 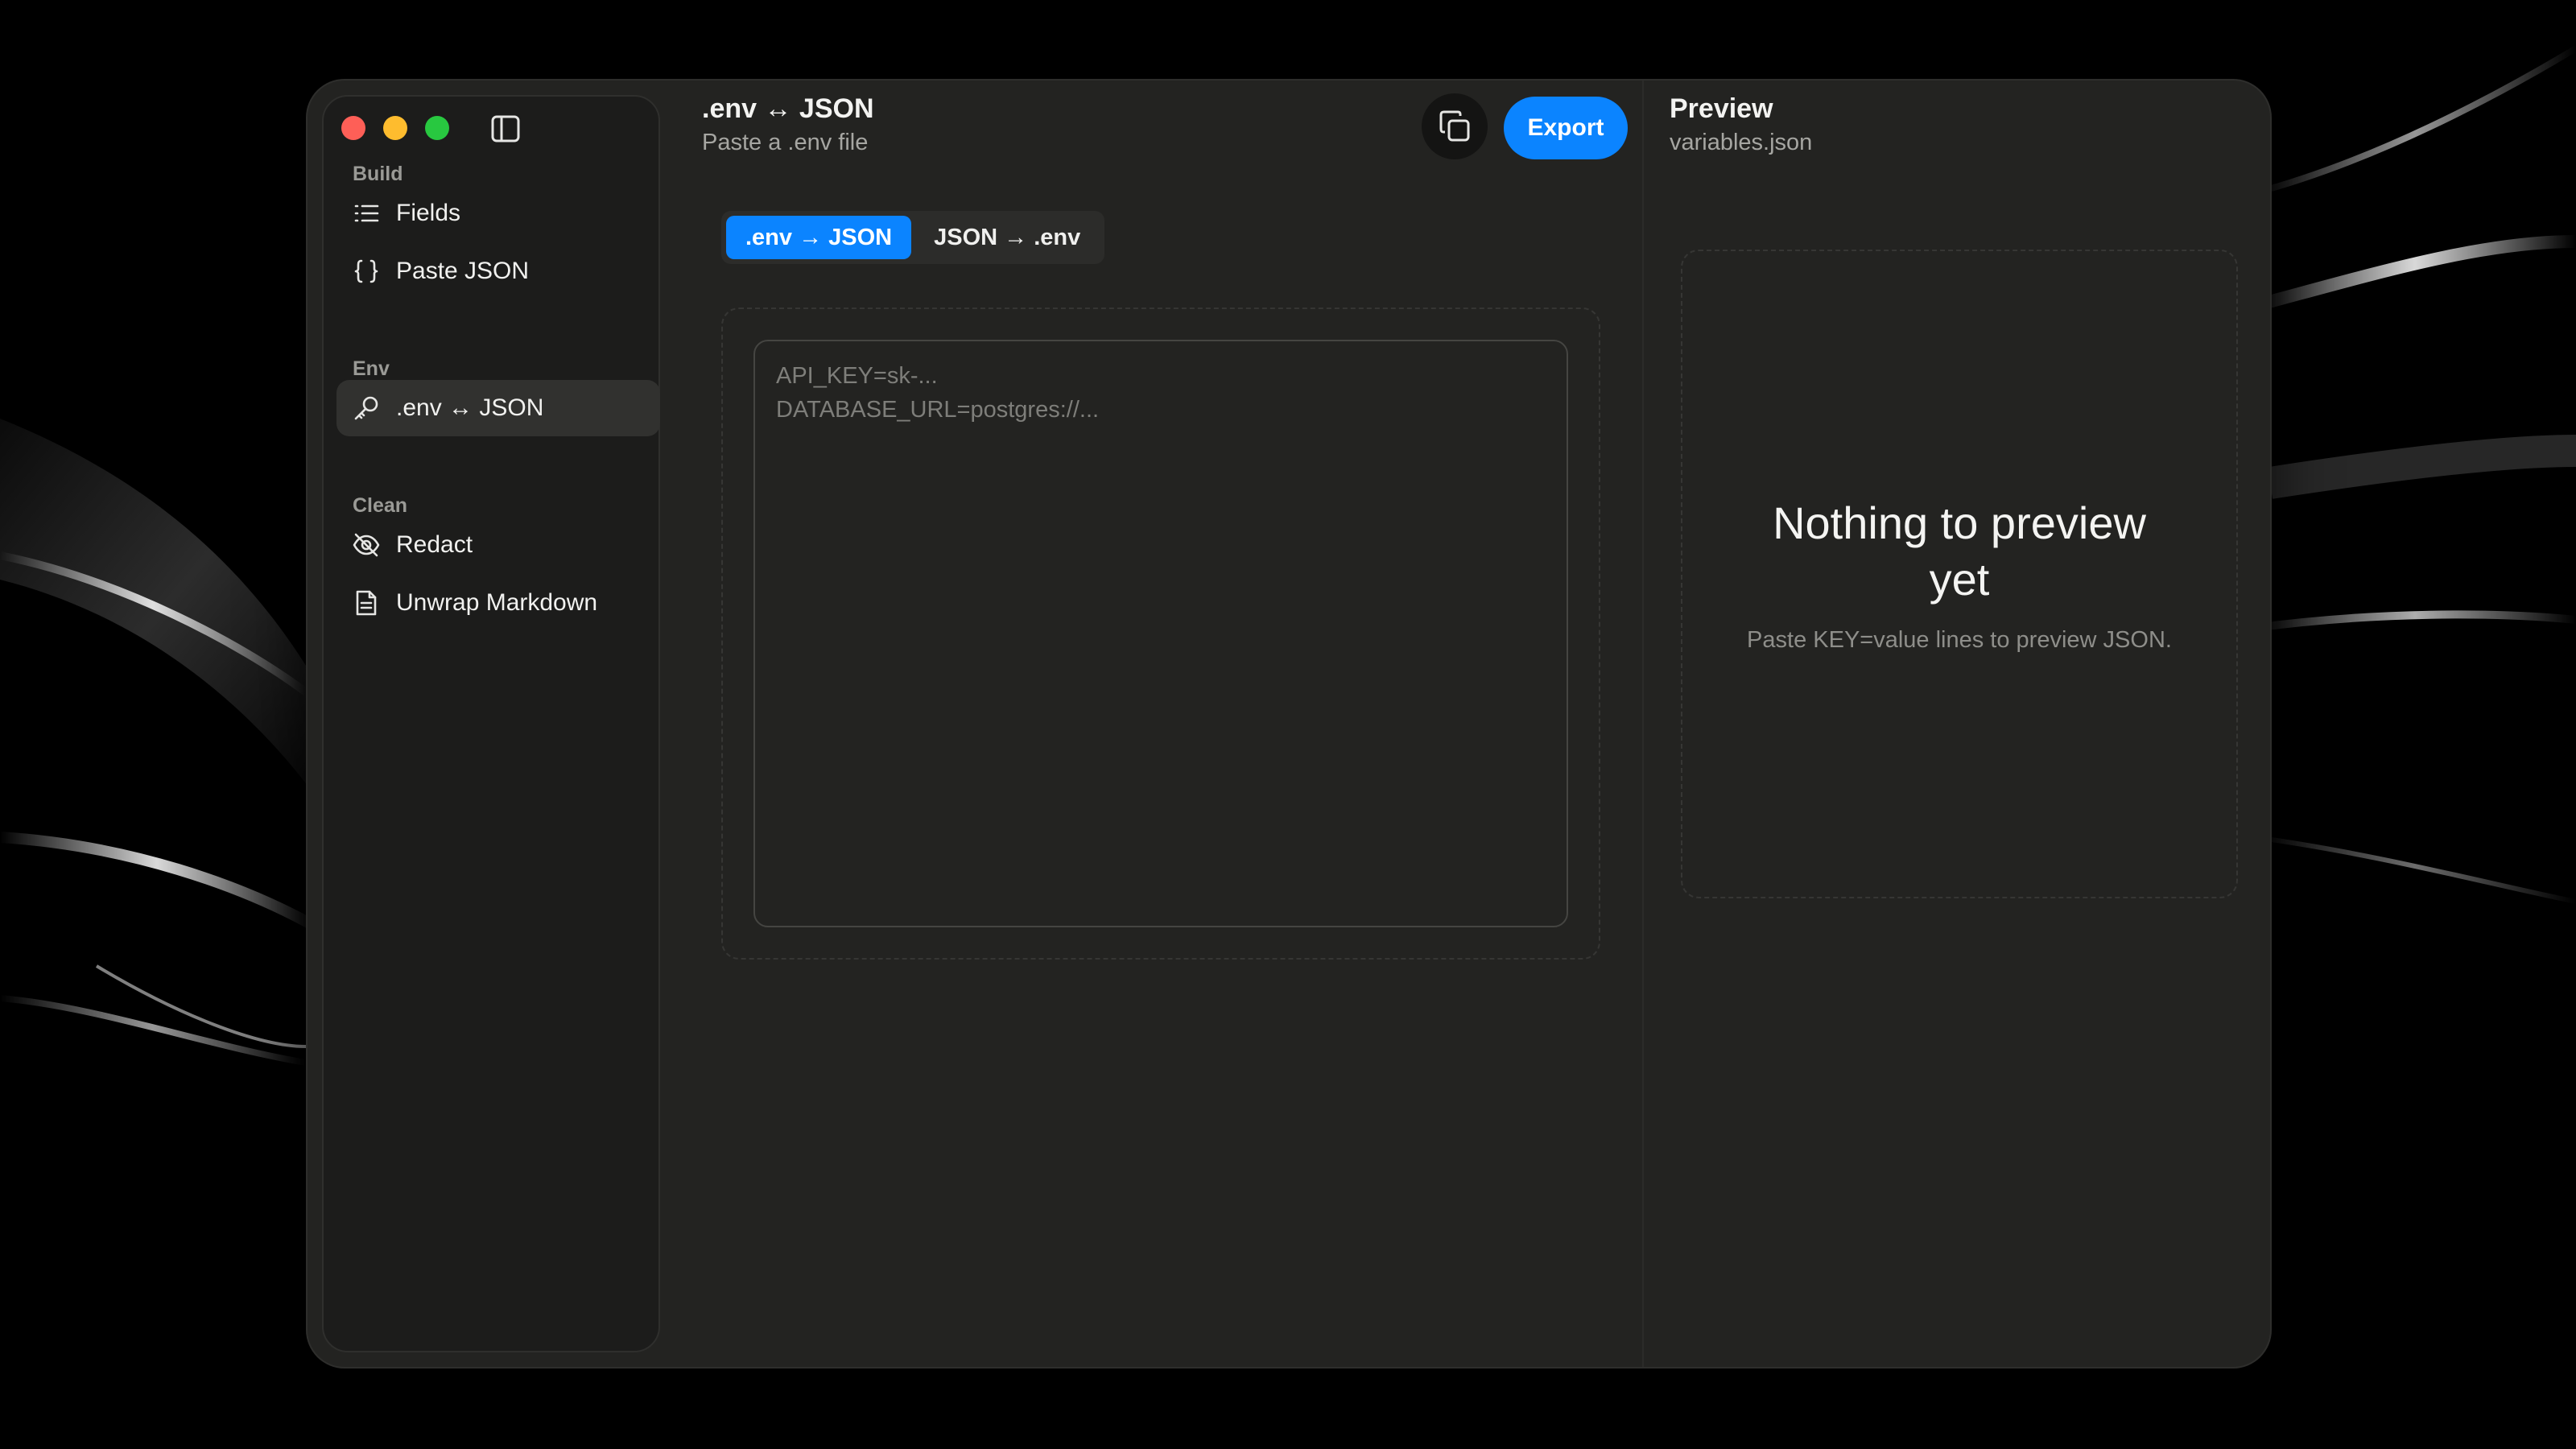 What do you see at coordinates (428, 213) in the screenshot?
I see `sidebar-item-label: Fields` at bounding box center [428, 213].